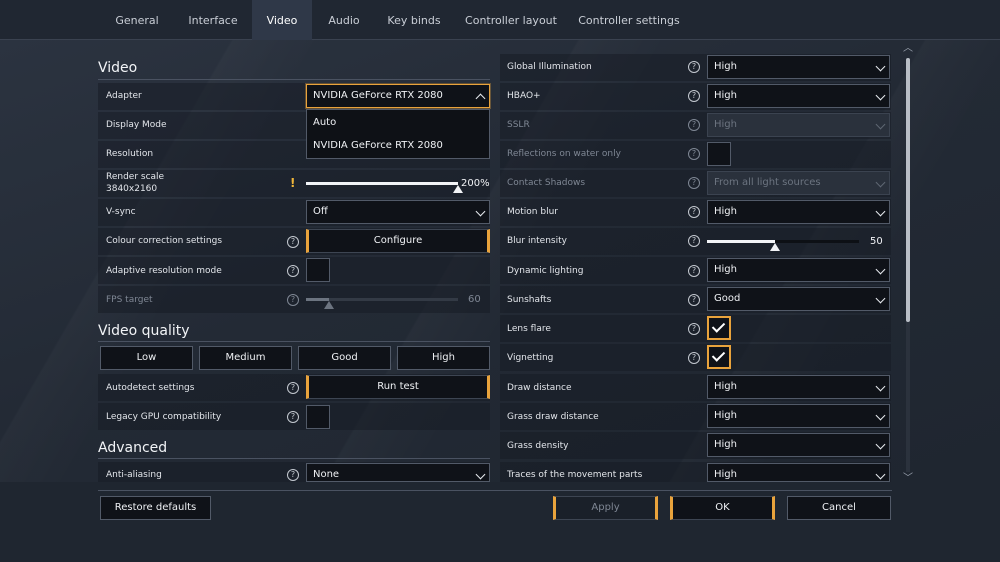  Describe the element at coordinates (155, 508) in the screenshot. I see `restore-defaults-button: Restore defaults` at that location.